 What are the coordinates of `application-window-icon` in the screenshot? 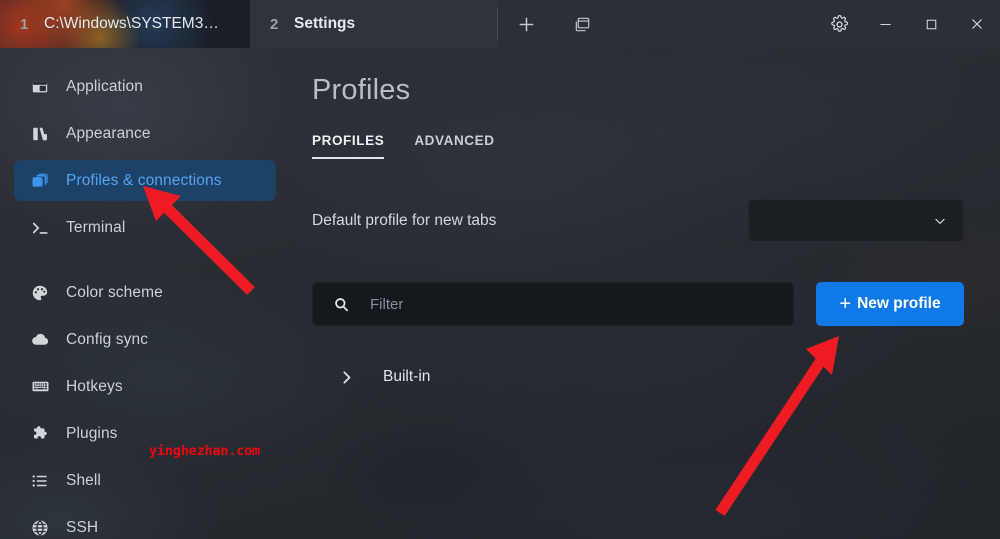 It's located at (40, 87).